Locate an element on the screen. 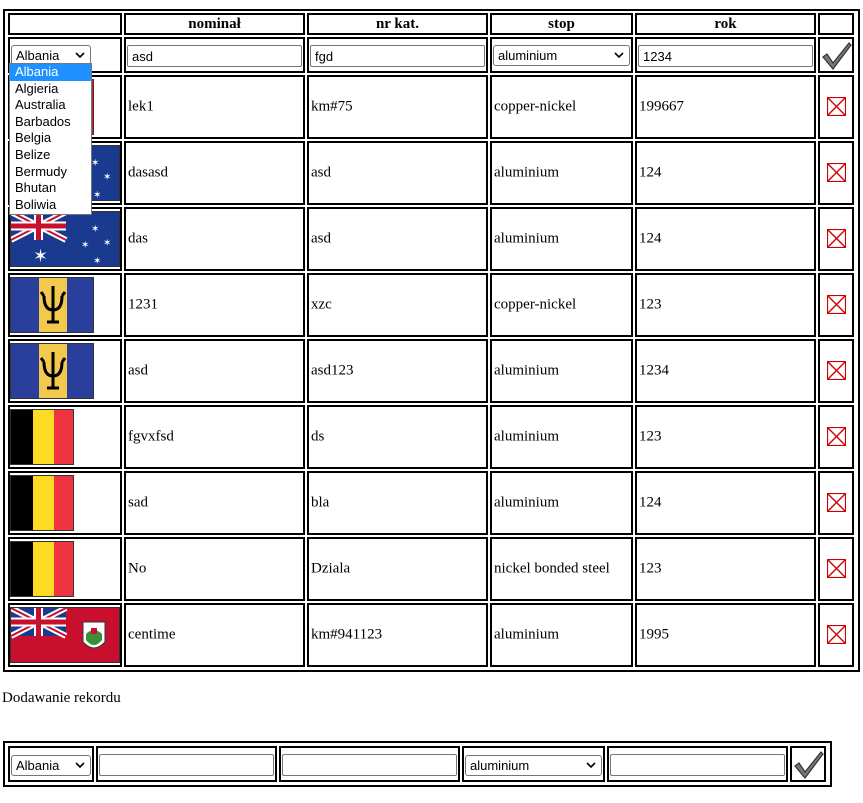  header-action is located at coordinates (836, 24).